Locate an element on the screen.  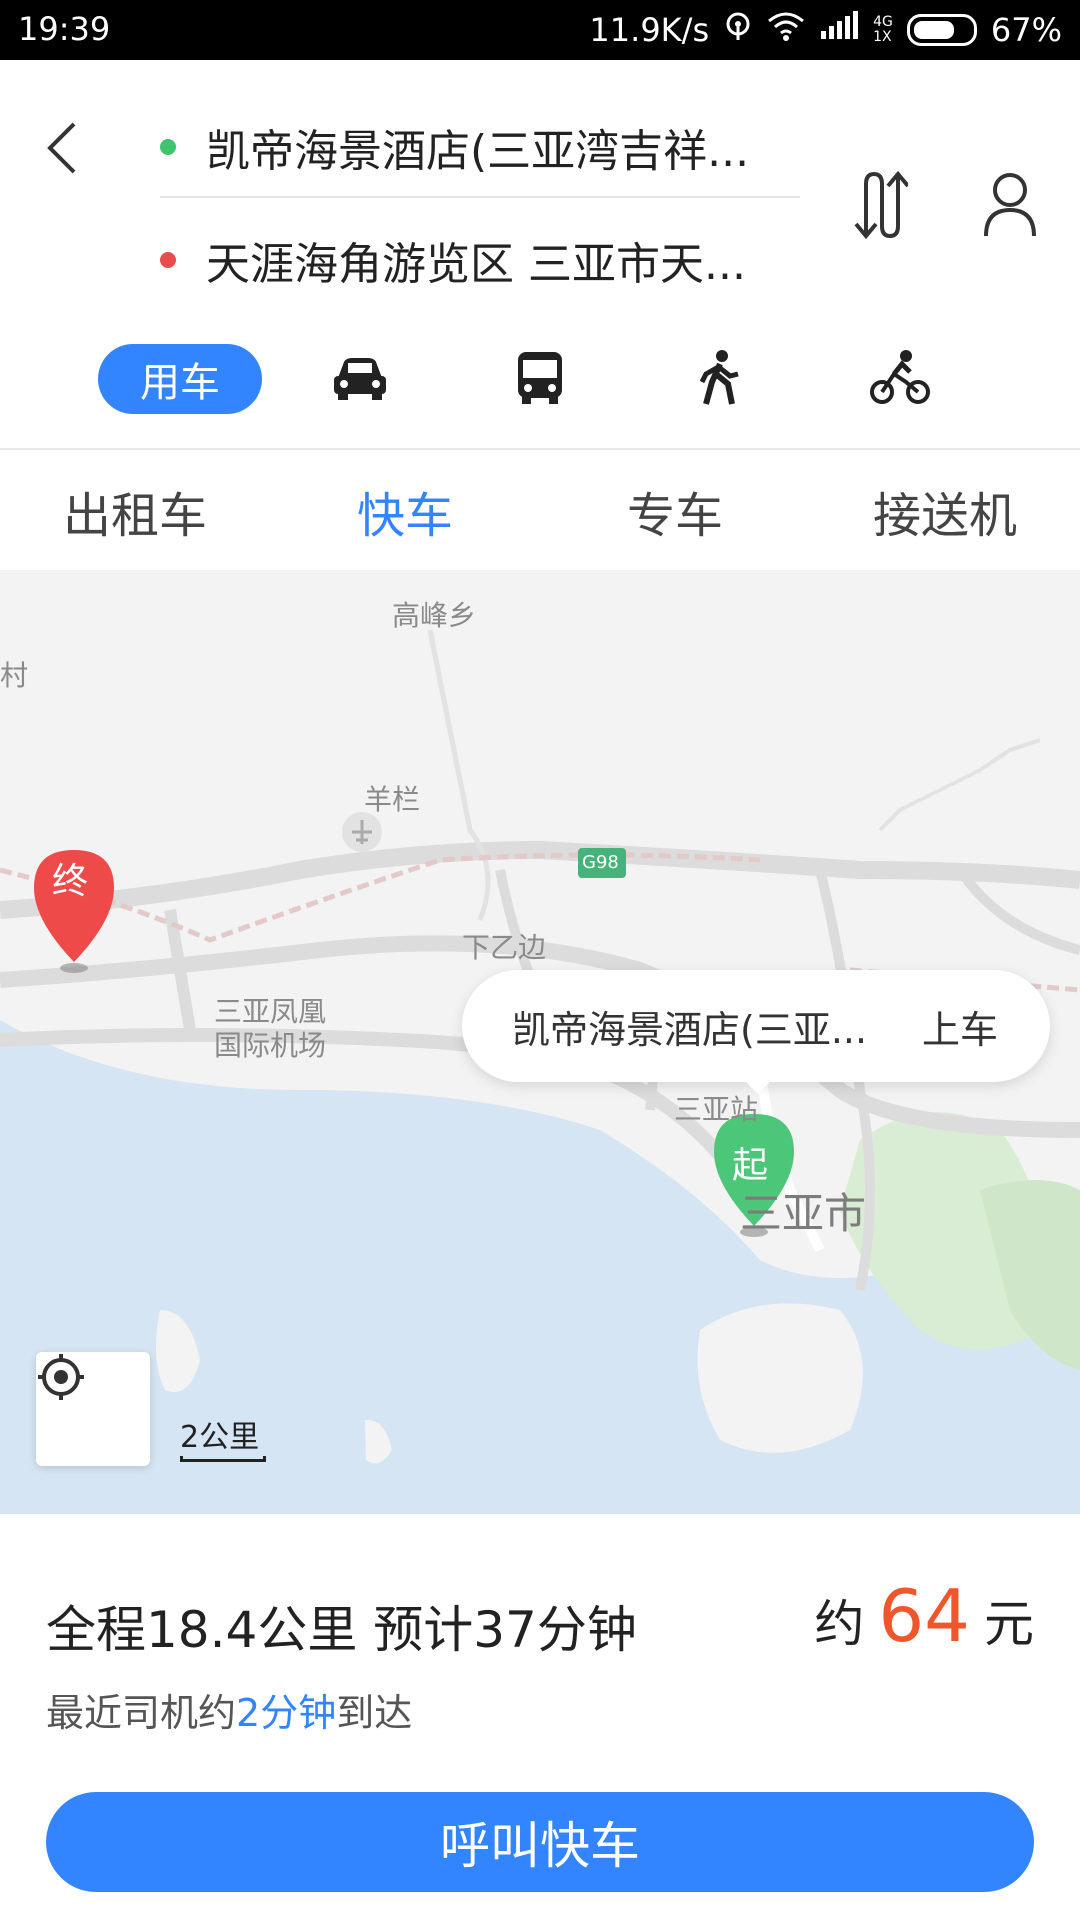
back-icon is located at coordinates (64, 148).